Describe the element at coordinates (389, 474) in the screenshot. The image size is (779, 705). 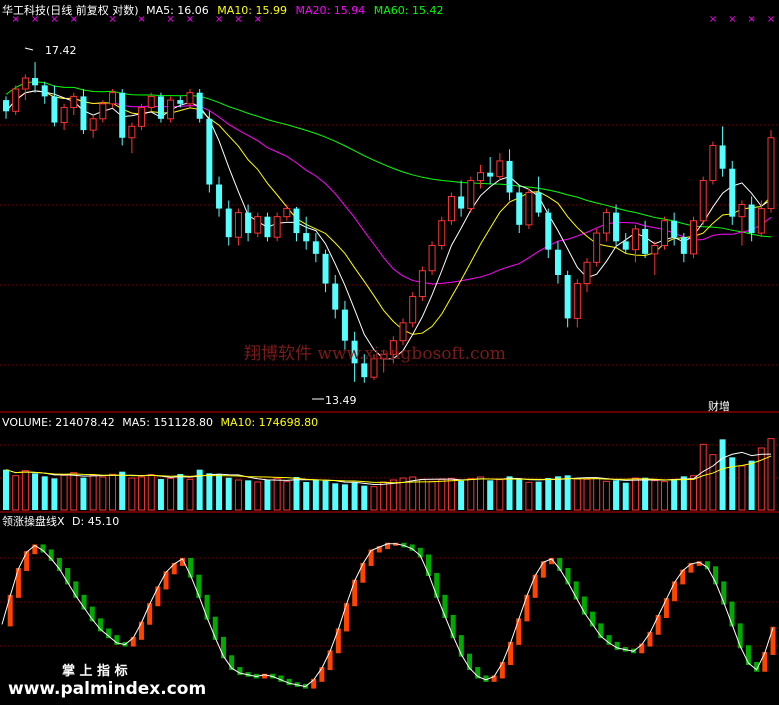
I see `volume-bars` at that location.